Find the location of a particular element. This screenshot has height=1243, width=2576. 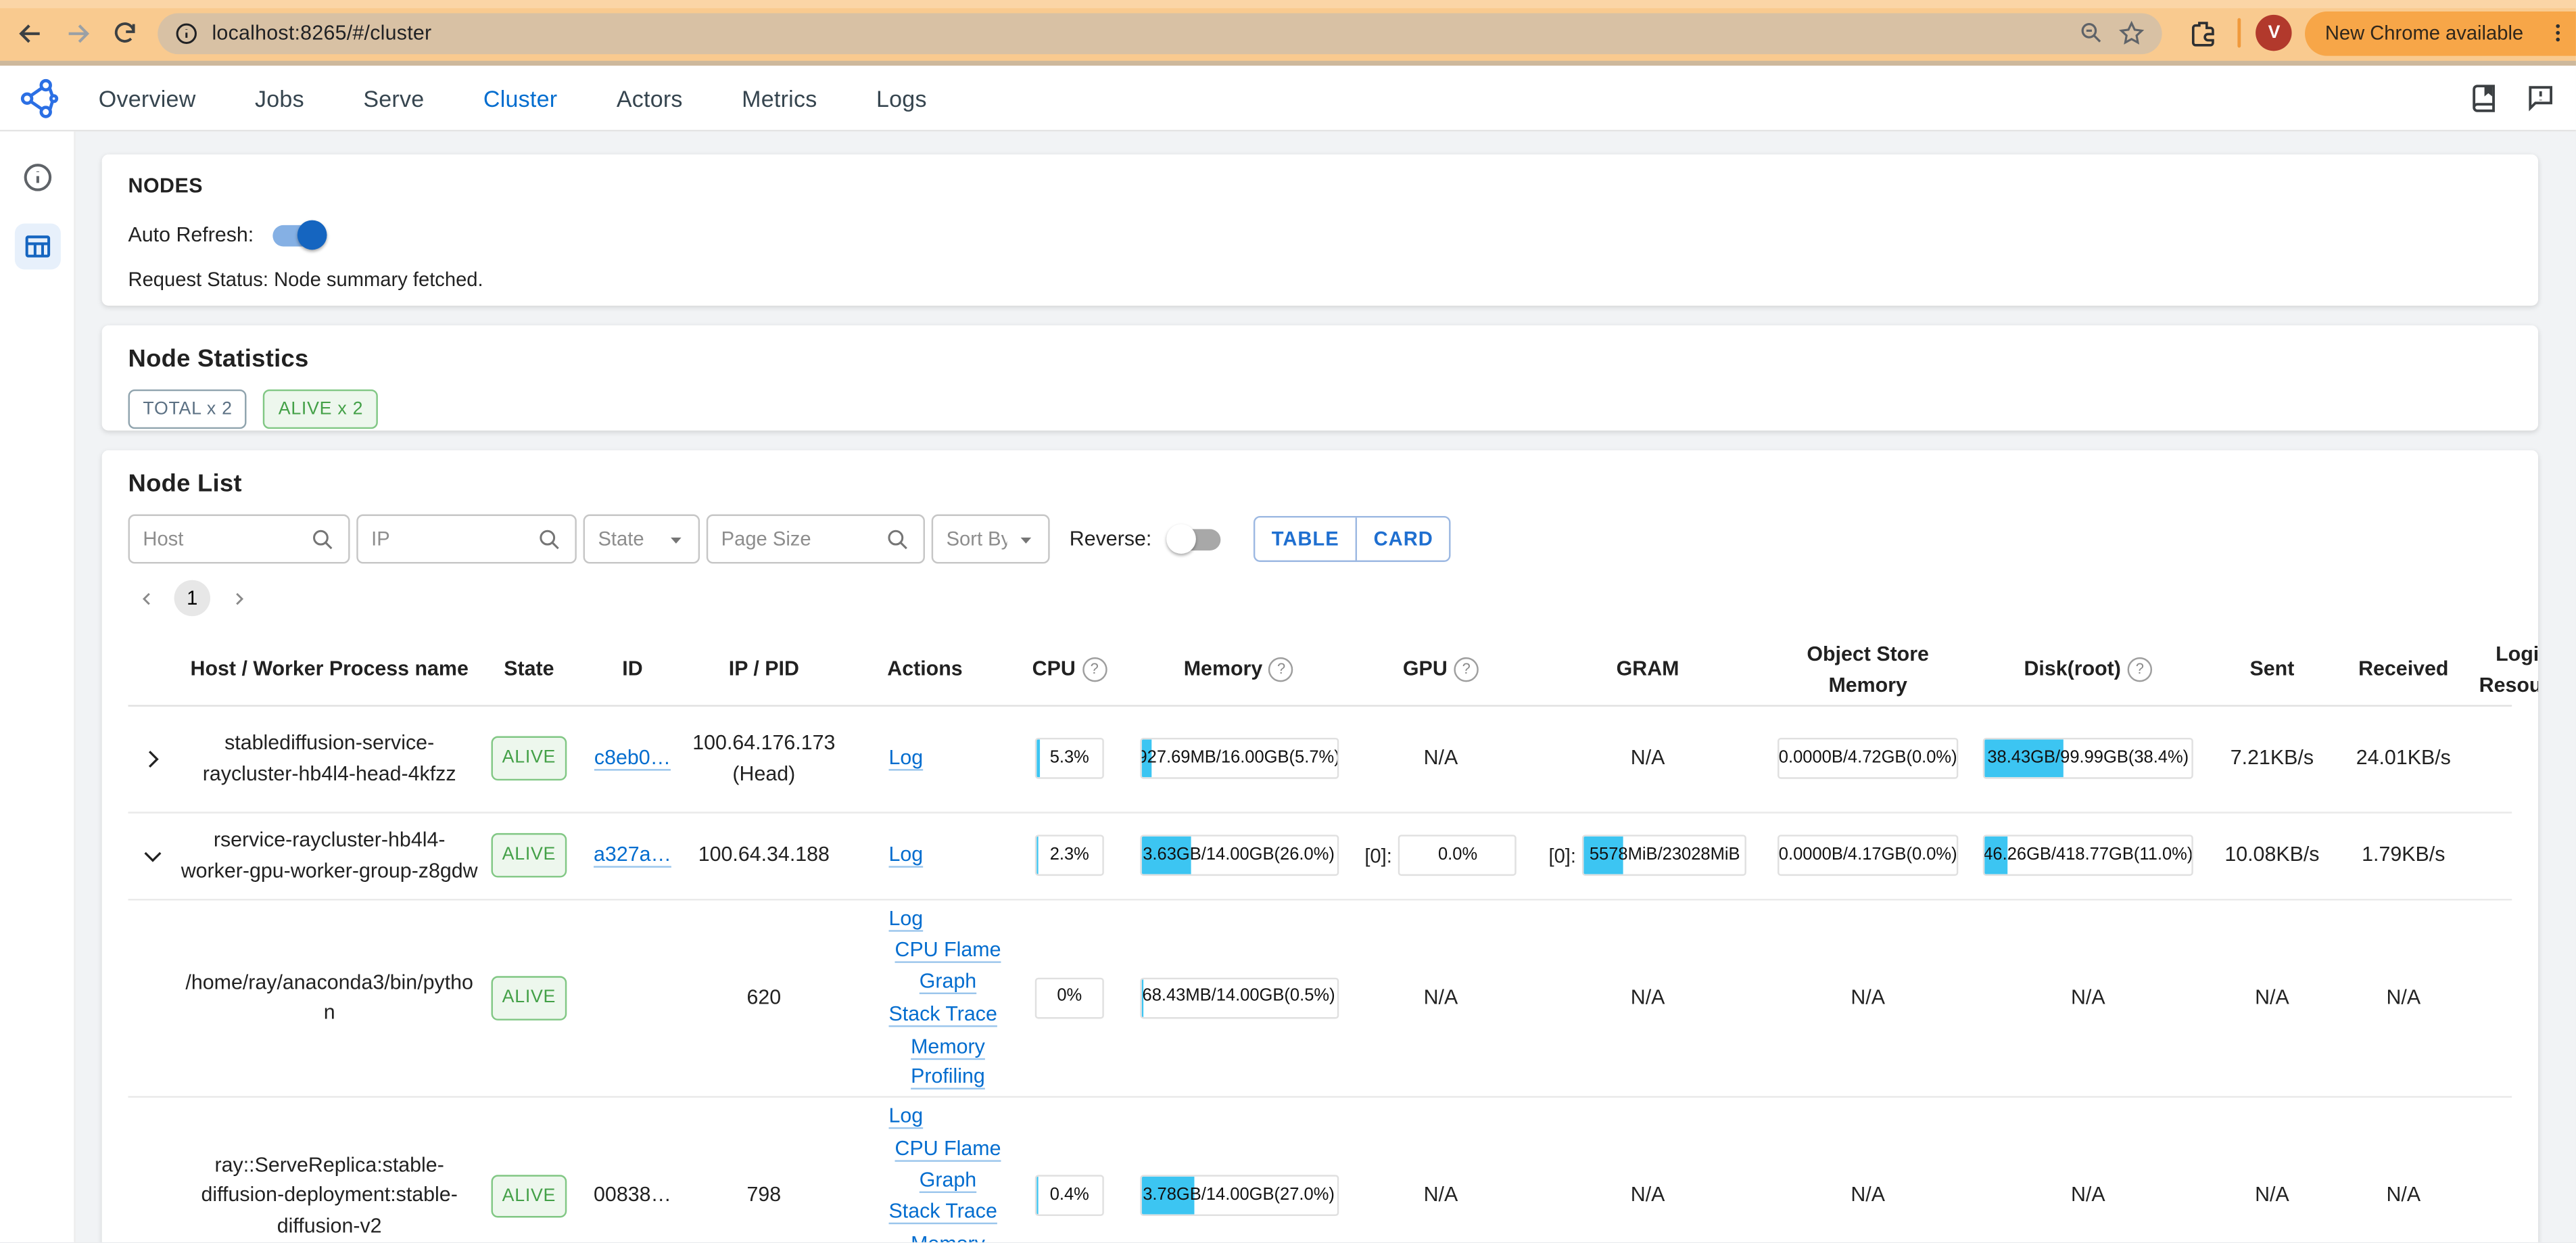

table-view-button: TABLE is located at coordinates (1305, 539).